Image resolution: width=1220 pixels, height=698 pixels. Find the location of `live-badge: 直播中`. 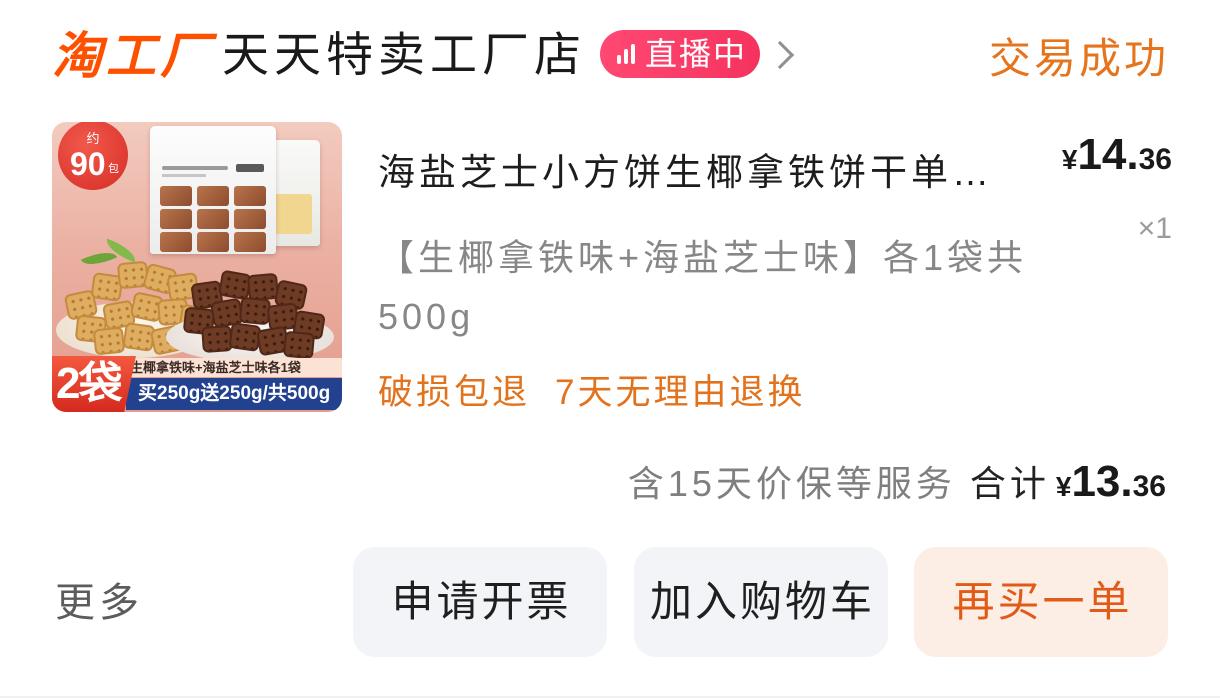

live-badge: 直播中 is located at coordinates (680, 54).